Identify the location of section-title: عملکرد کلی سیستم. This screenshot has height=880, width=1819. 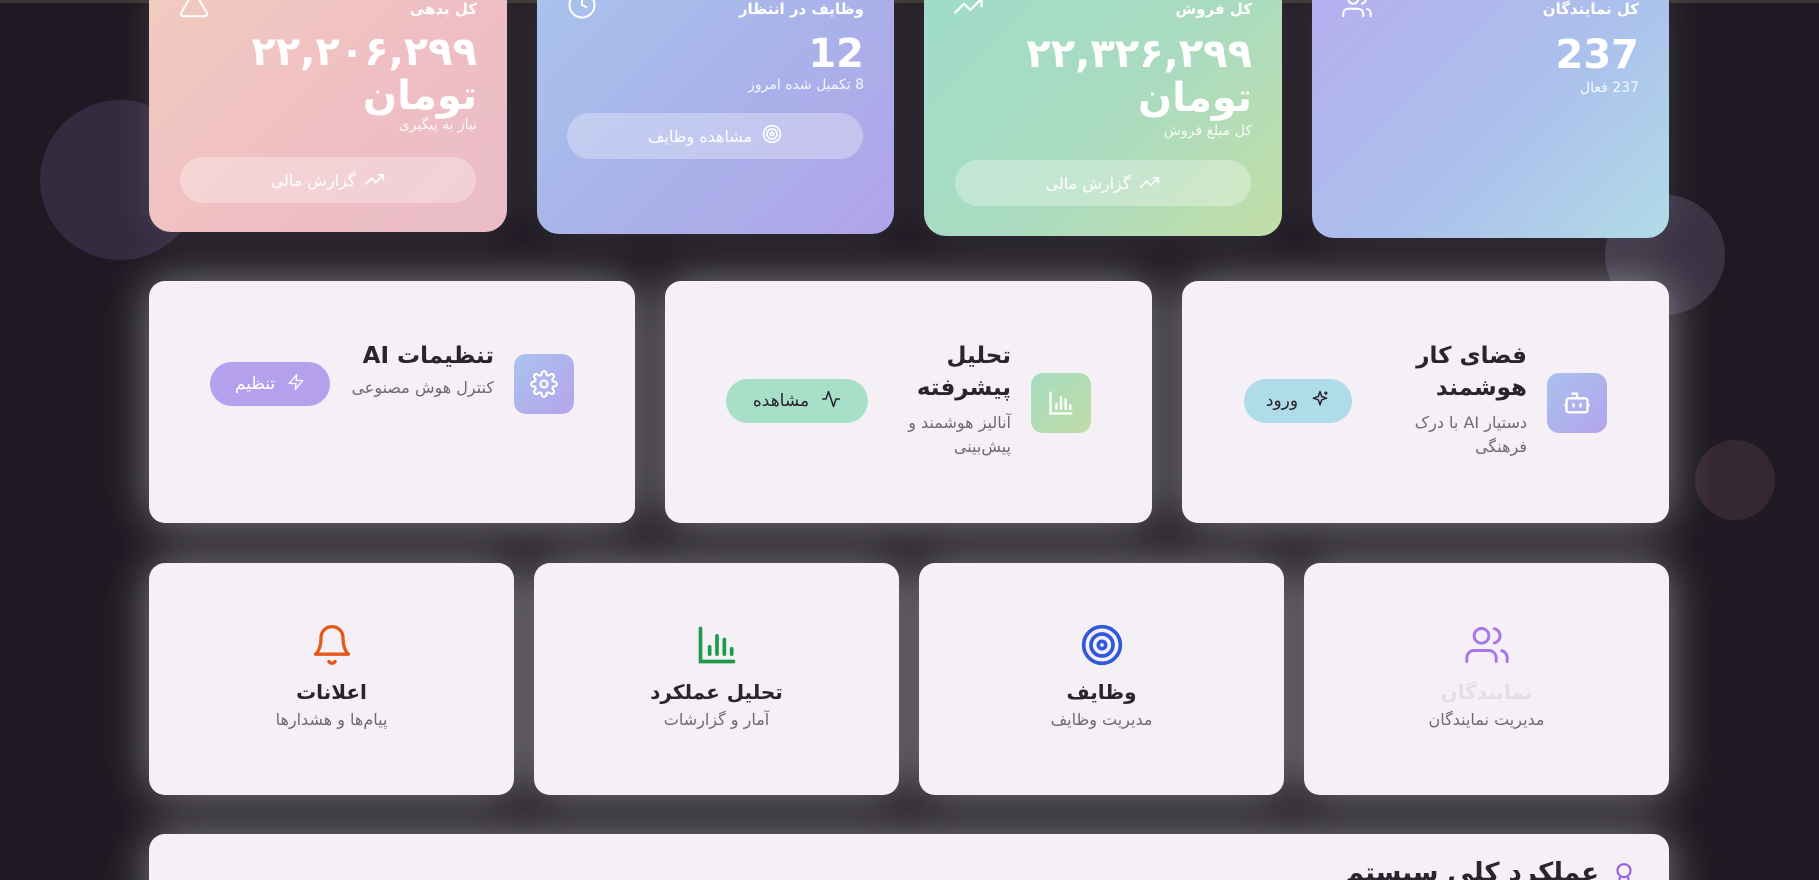
(1471, 869).